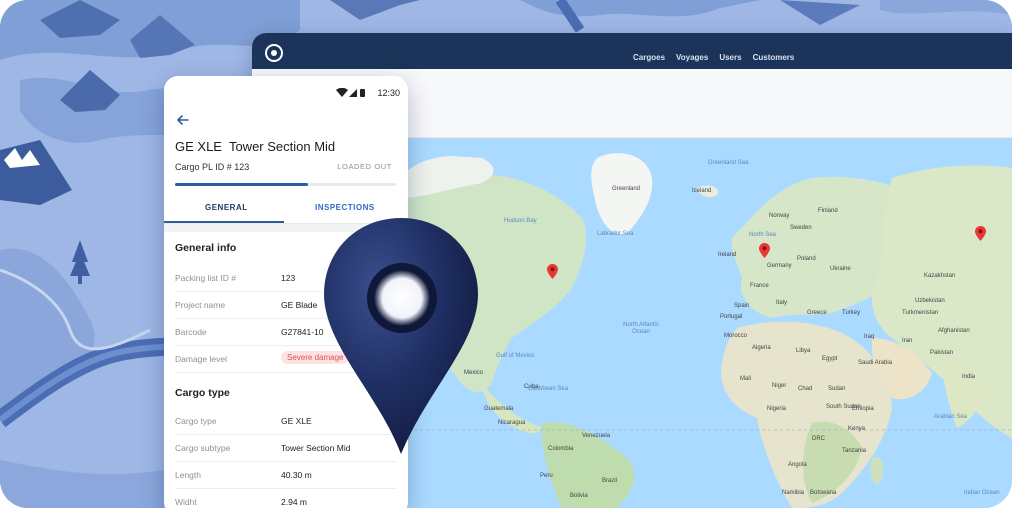 This screenshot has width=1012, height=508. Describe the element at coordinates (255, 146) in the screenshot. I see `cargo-title: GE XLE Tower Section Mid` at that location.